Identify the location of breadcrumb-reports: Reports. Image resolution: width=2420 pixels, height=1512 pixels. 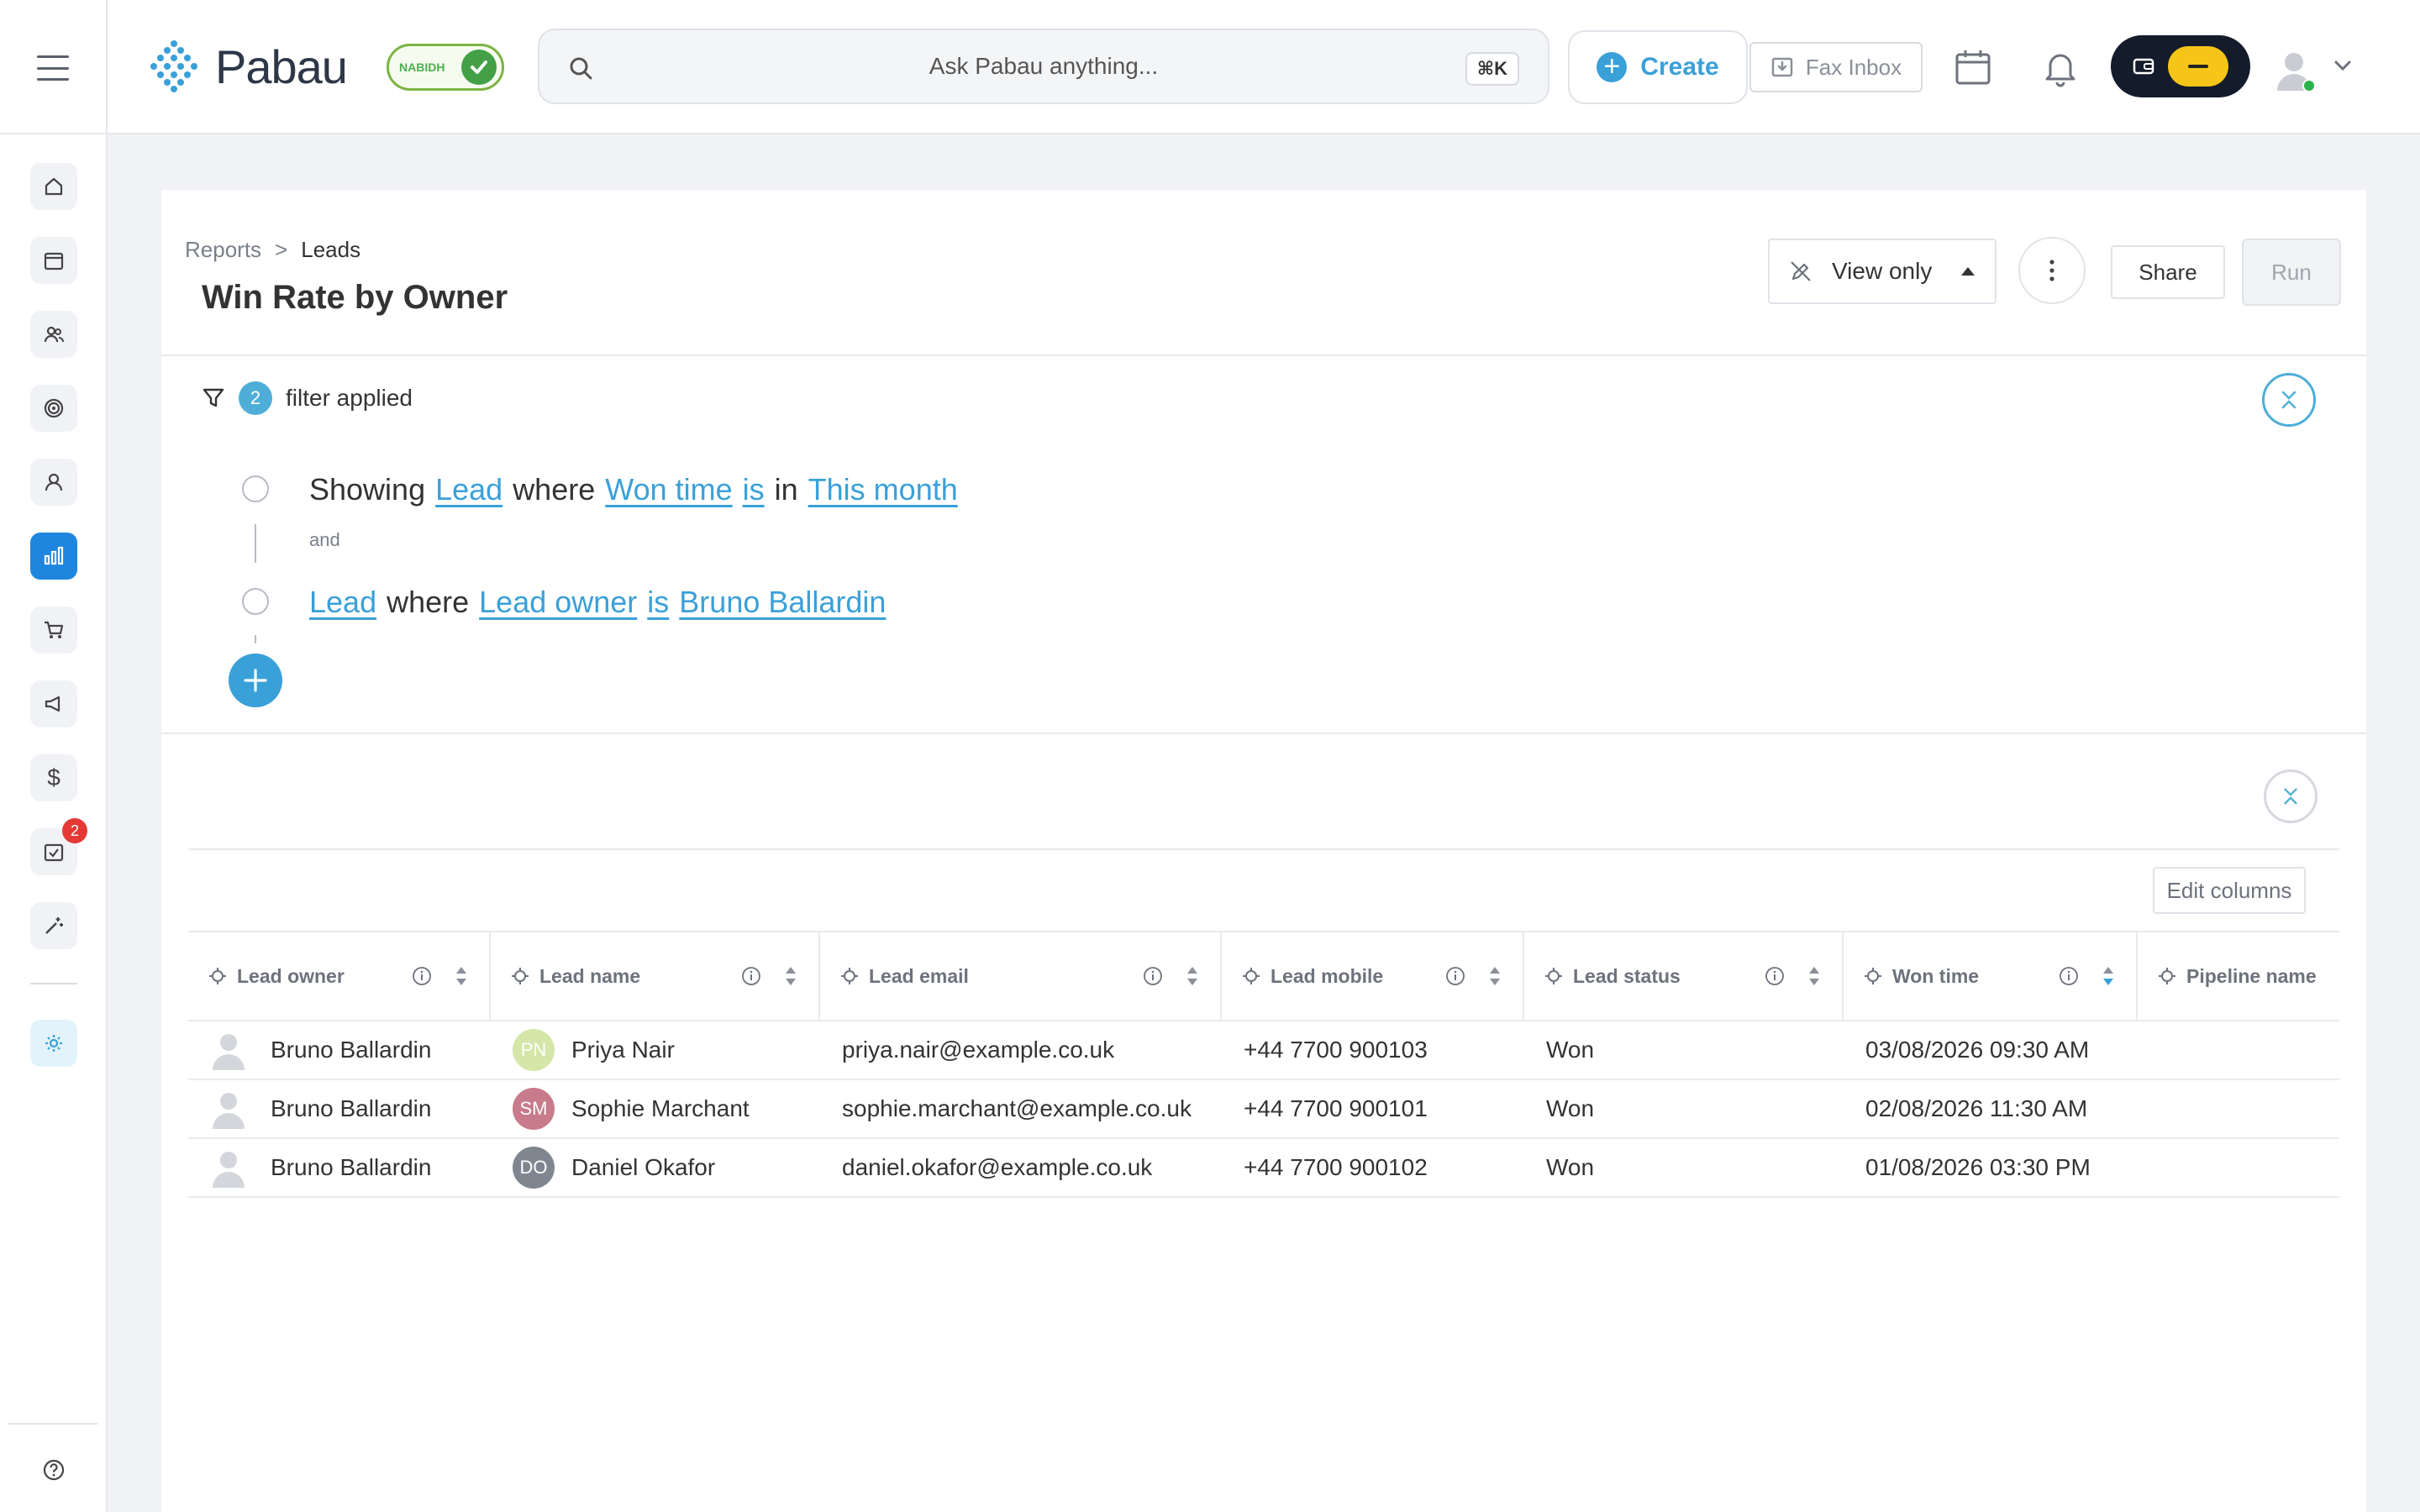
(223, 250).